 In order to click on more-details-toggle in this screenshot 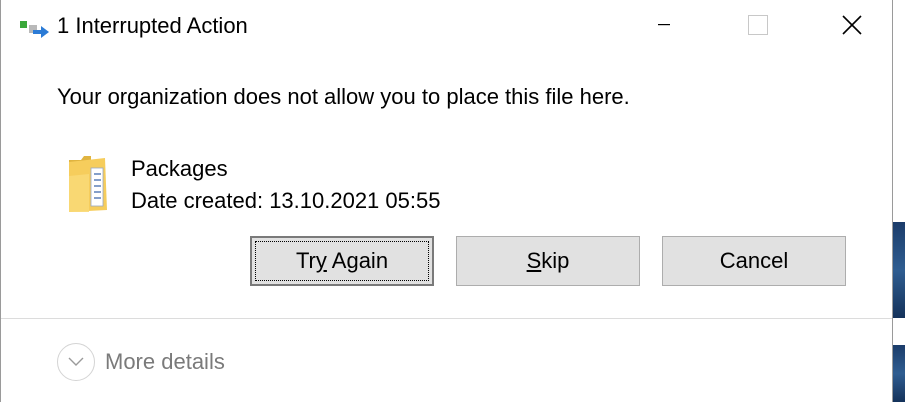, I will do `click(76, 362)`.